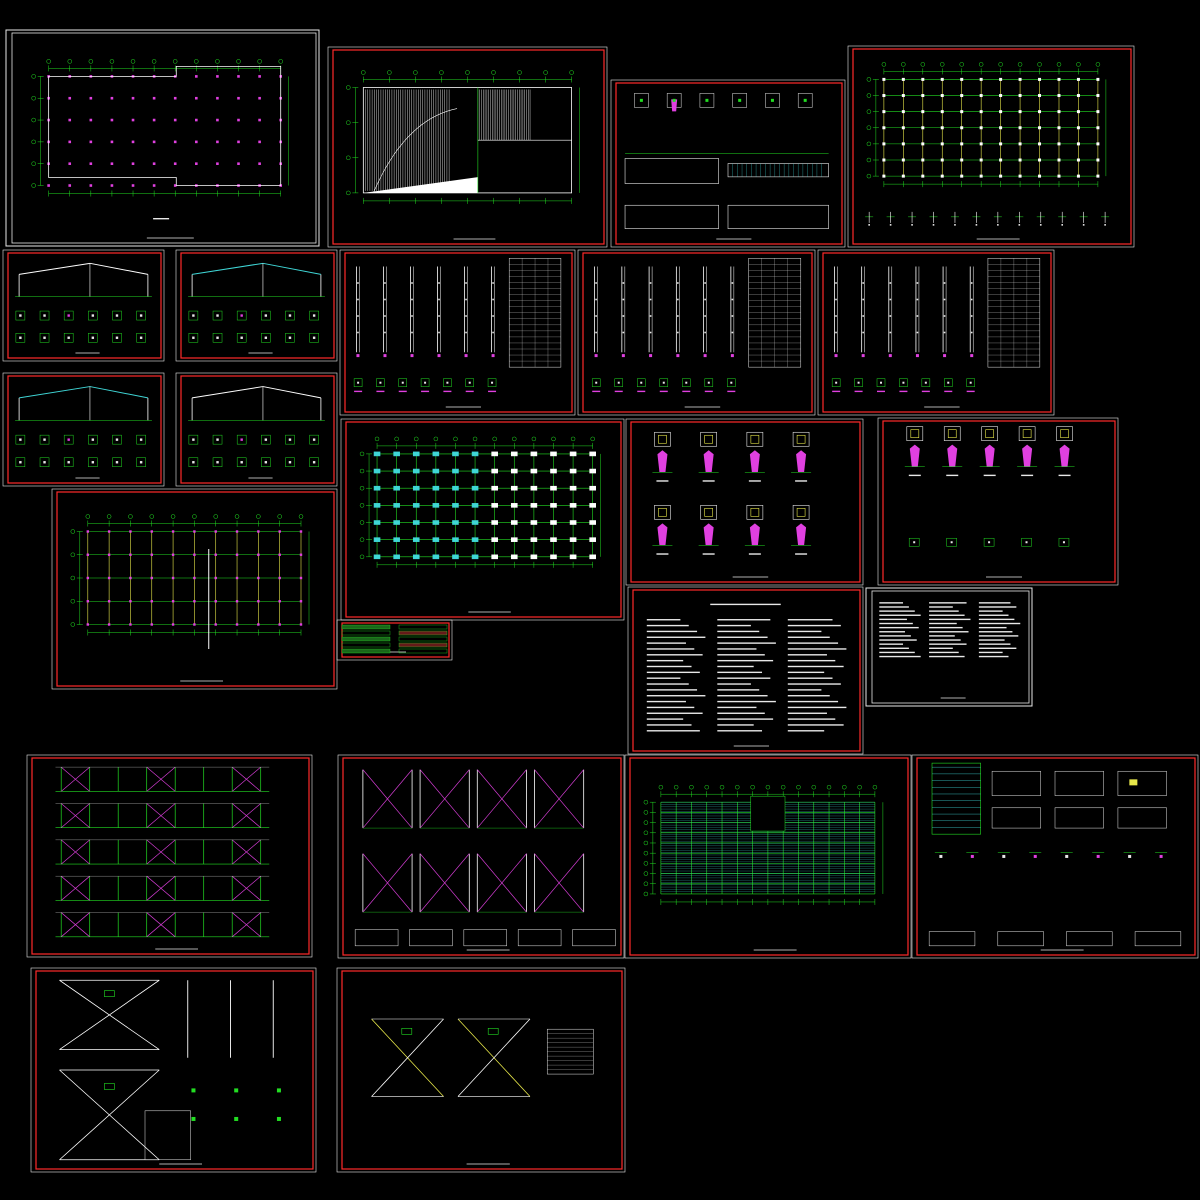 This screenshot has width=1200, height=1200. Describe the element at coordinates (481, 856) in the screenshot. I see `sheet-bracing-details` at that location.